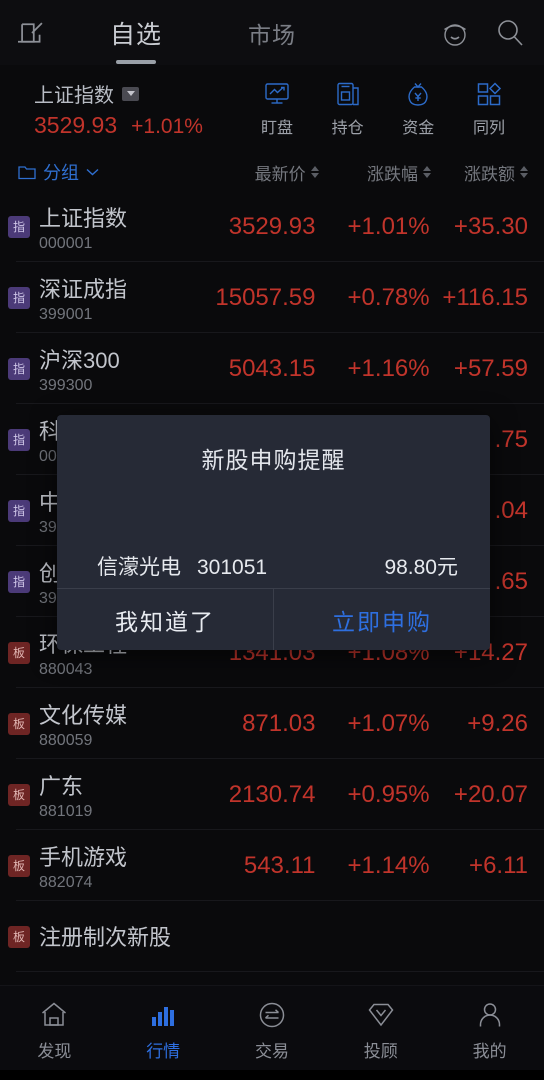  Describe the element at coordinates (388, 723) in the screenshot. I see `row-change-pct: +1.07%` at that location.